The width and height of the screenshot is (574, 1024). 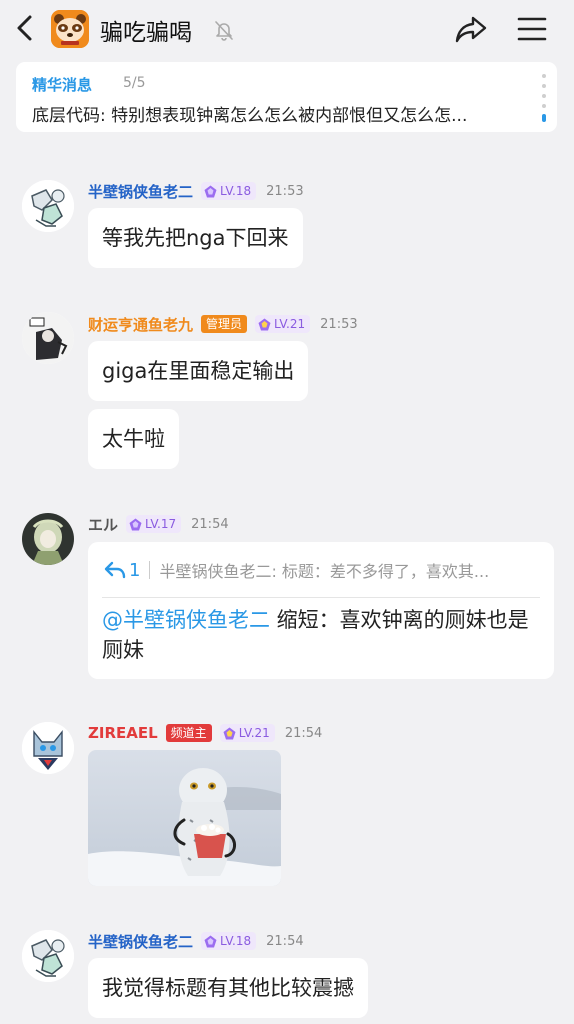 I want to click on message-item: 半壁锅侠鱼老二 LV.18 21:53 等我先把nga下回来, so click(x=287, y=225).